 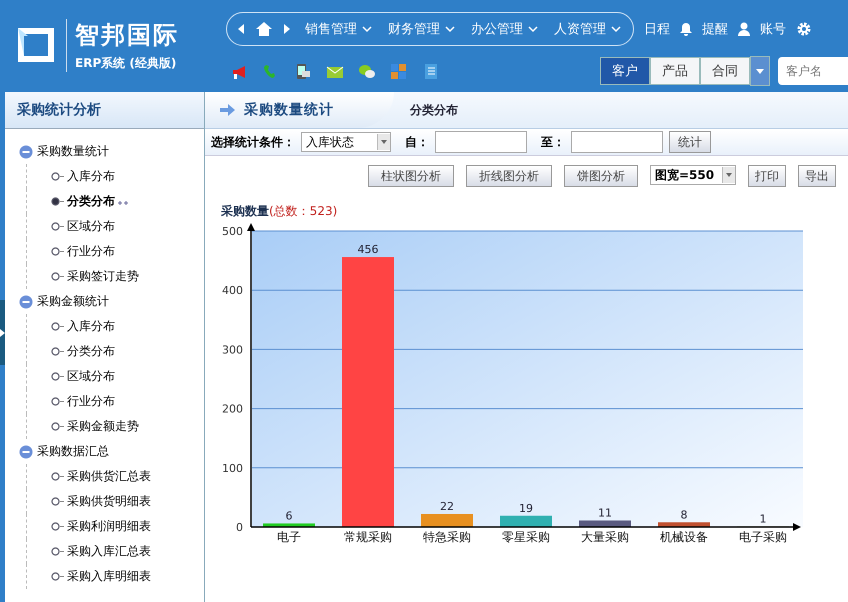 I want to click on x-tick-label: 零星采购, so click(x=526, y=537).